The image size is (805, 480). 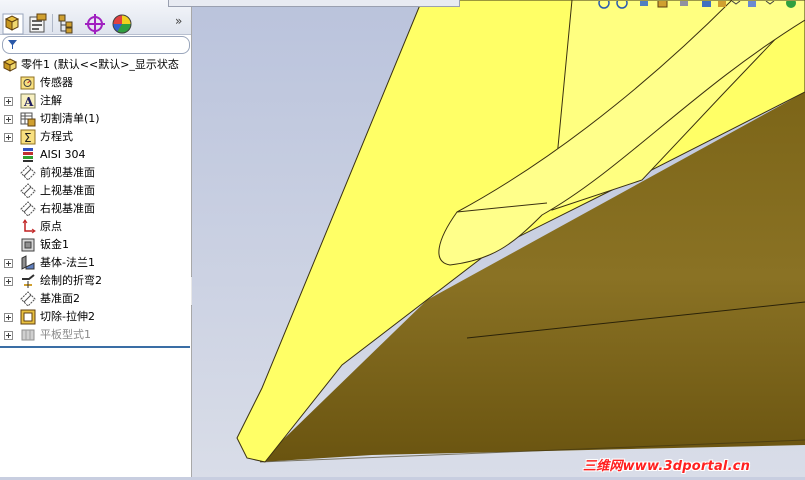 I want to click on part-icon, so click(x=10, y=65).